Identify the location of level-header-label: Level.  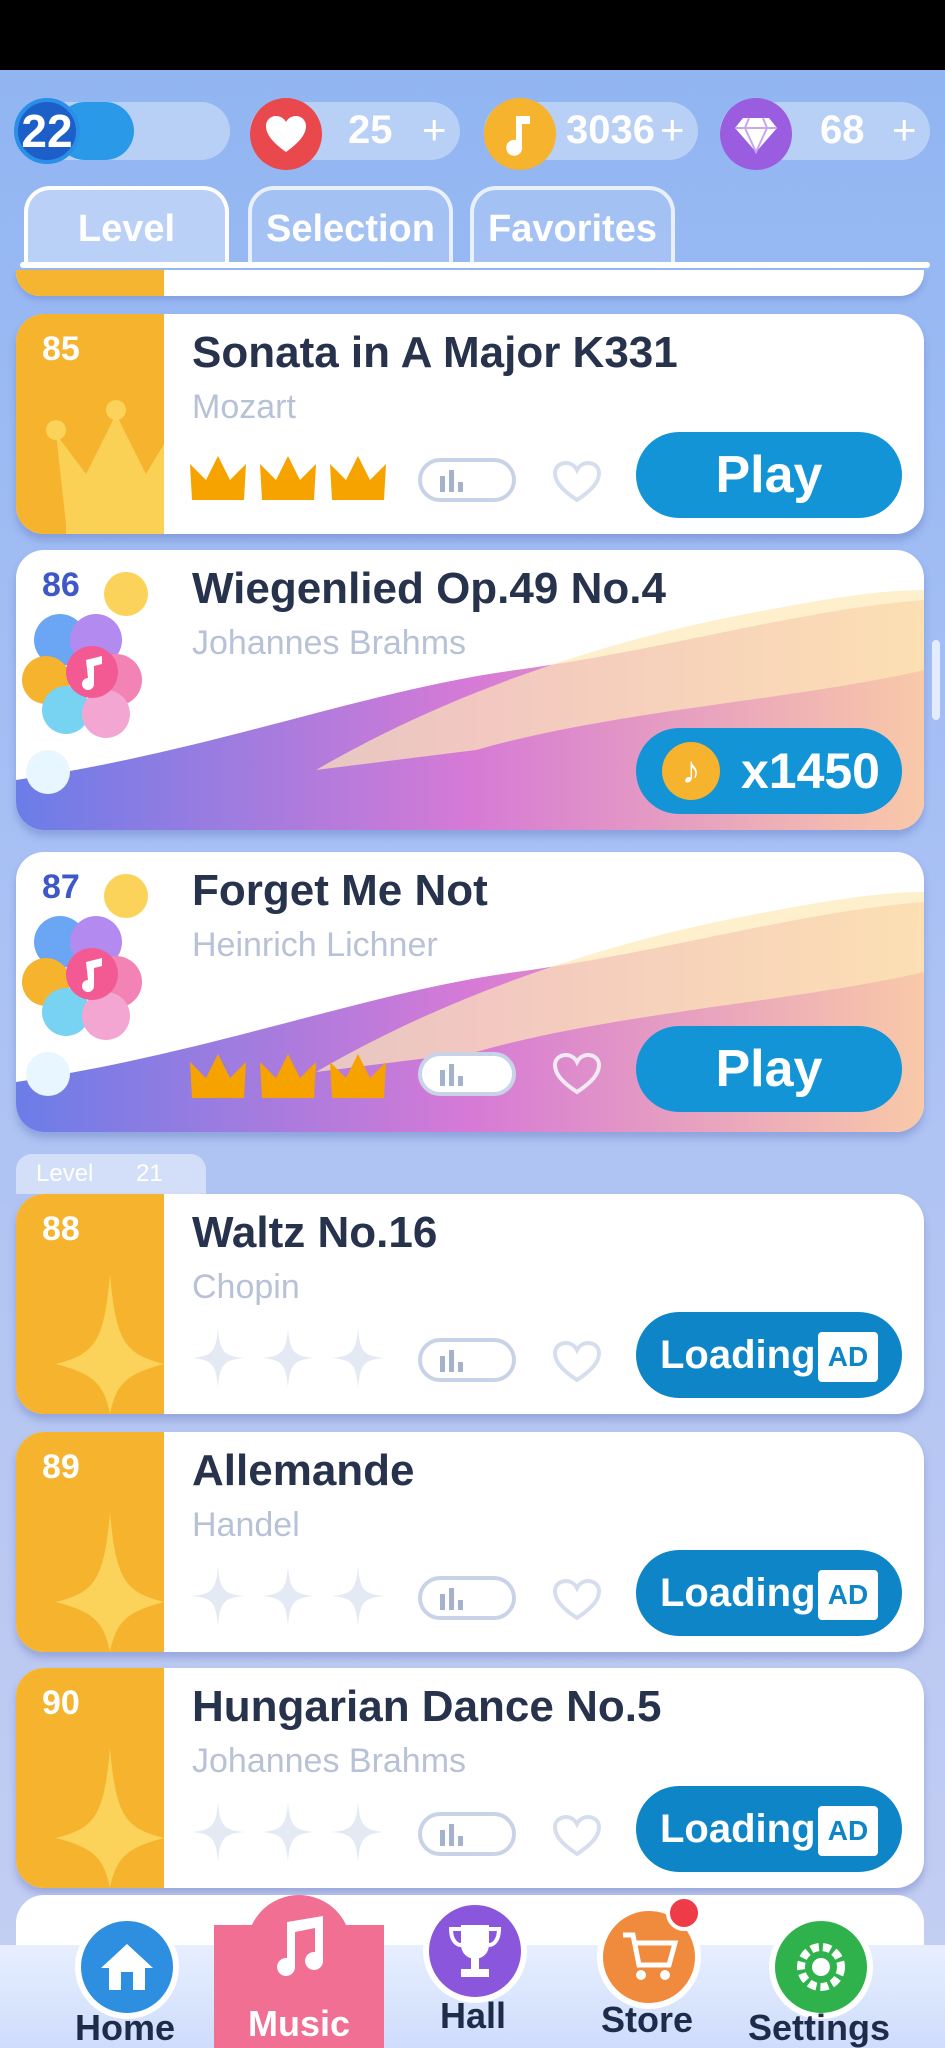
(65, 1173).